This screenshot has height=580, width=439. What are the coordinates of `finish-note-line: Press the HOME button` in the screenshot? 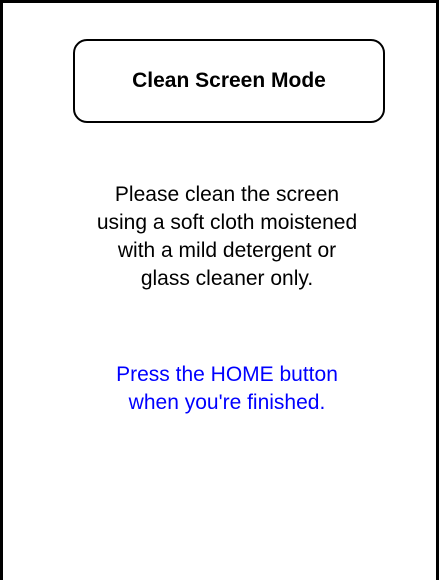 It's located at (227, 374).